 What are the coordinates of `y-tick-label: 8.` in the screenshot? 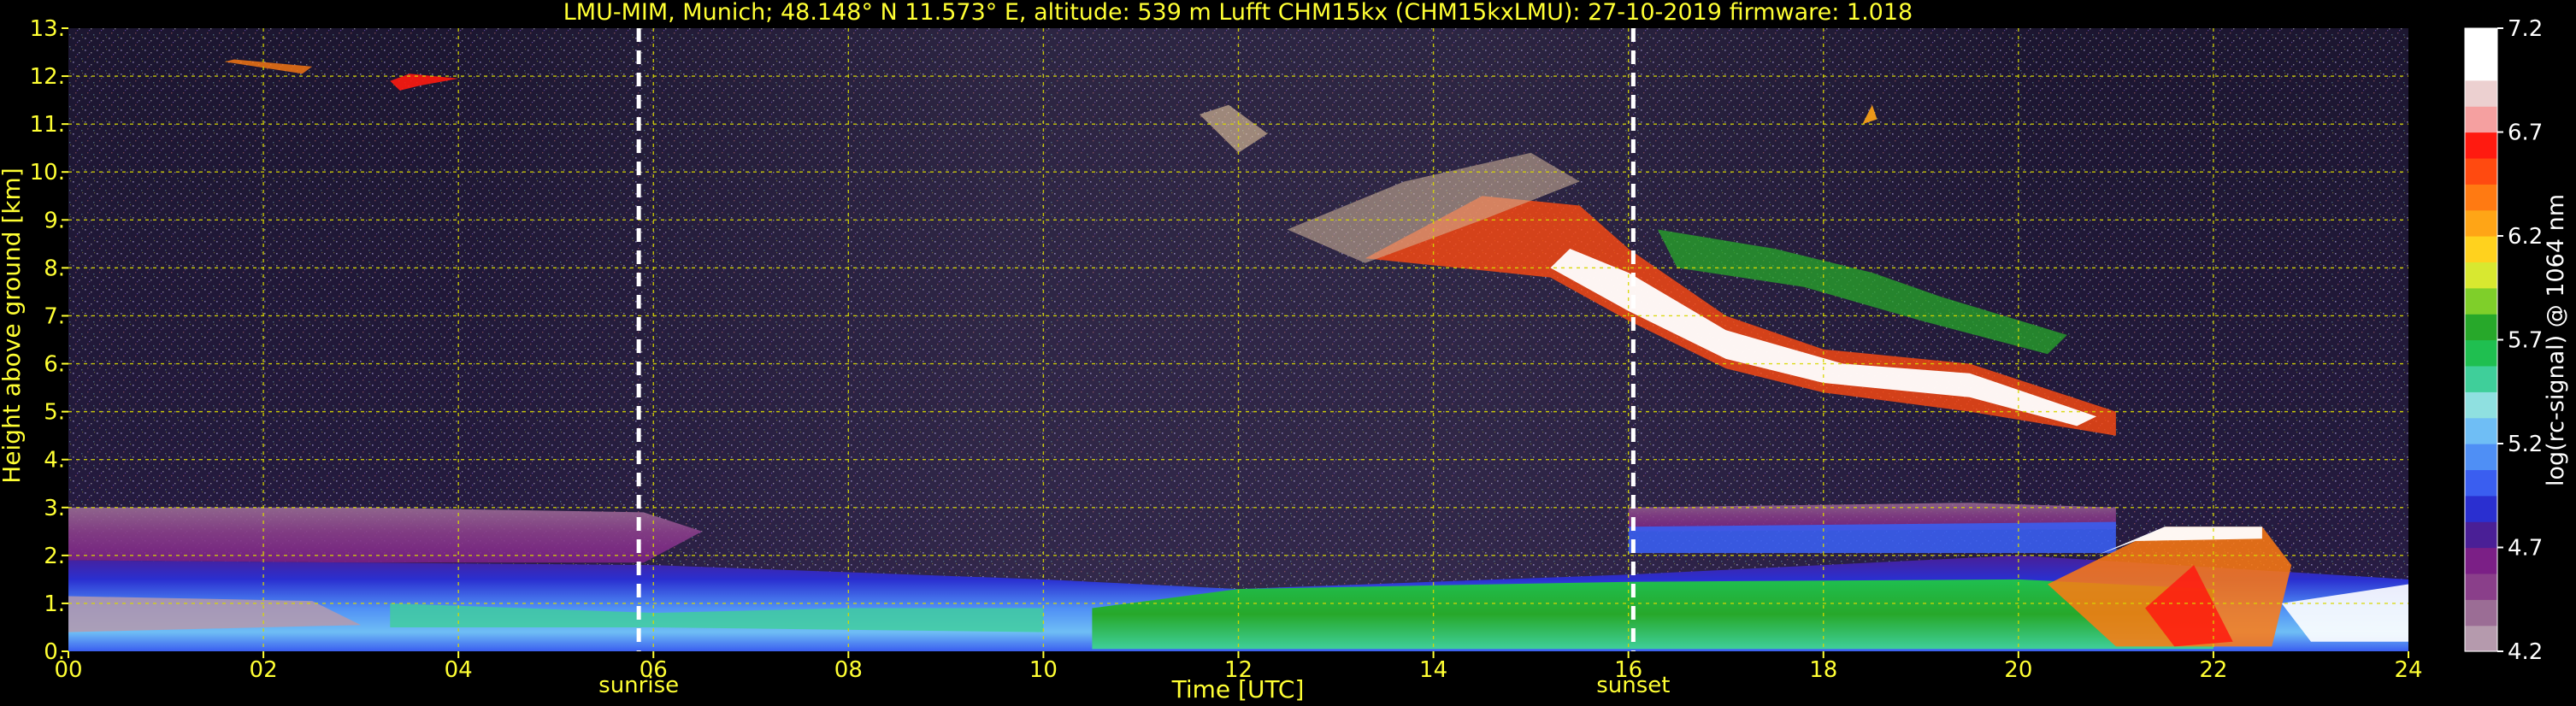 It's located at (54, 268).